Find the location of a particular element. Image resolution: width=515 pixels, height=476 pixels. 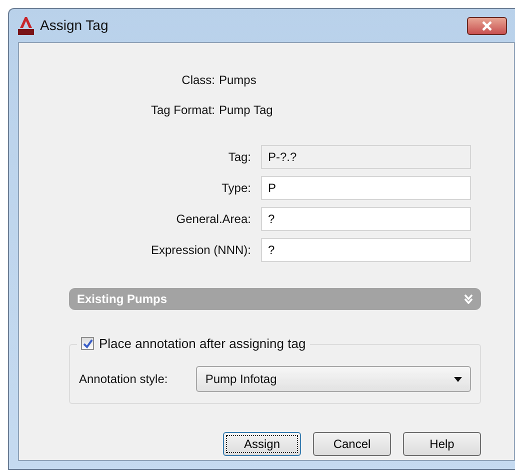

field-label: General.Area: is located at coordinates (213, 219).